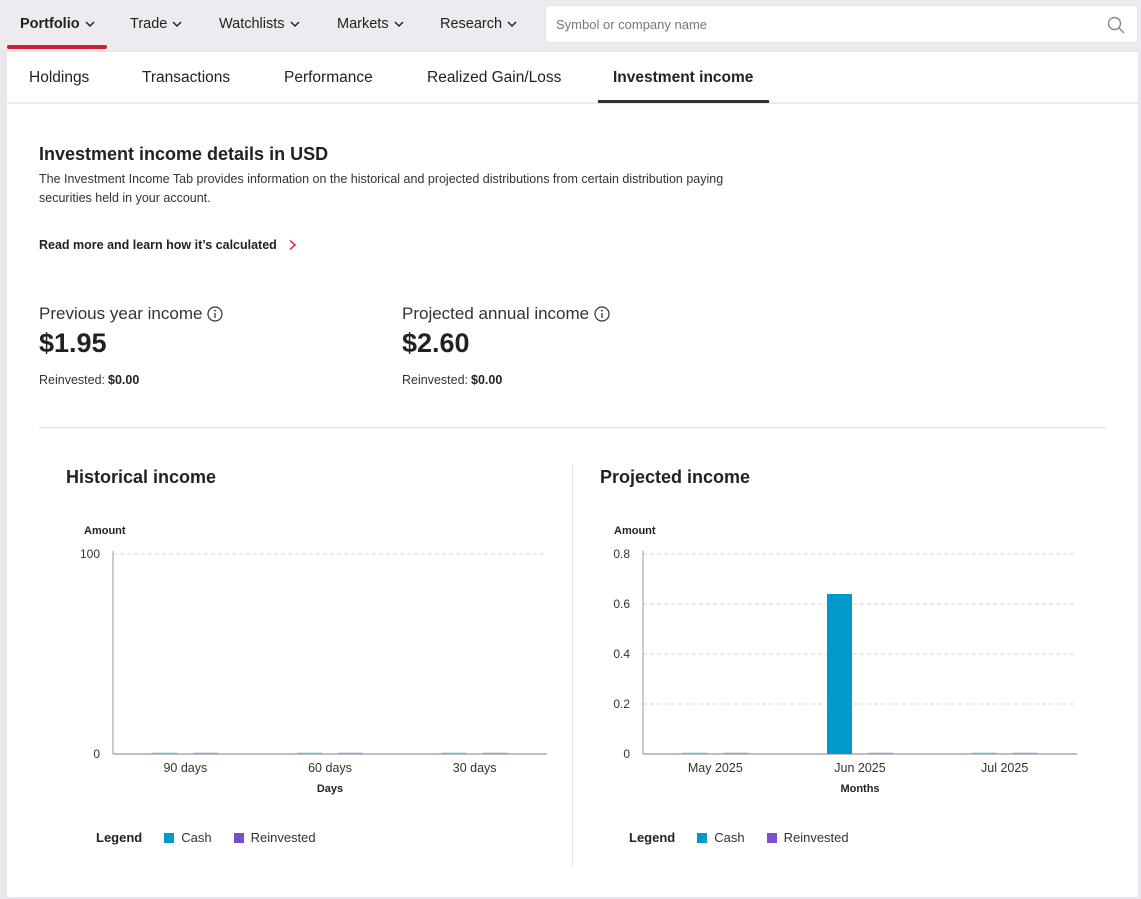 The image size is (1141, 899). Describe the element at coordinates (141, 477) in the screenshot. I see `historical-chart-title: Historical income` at that location.